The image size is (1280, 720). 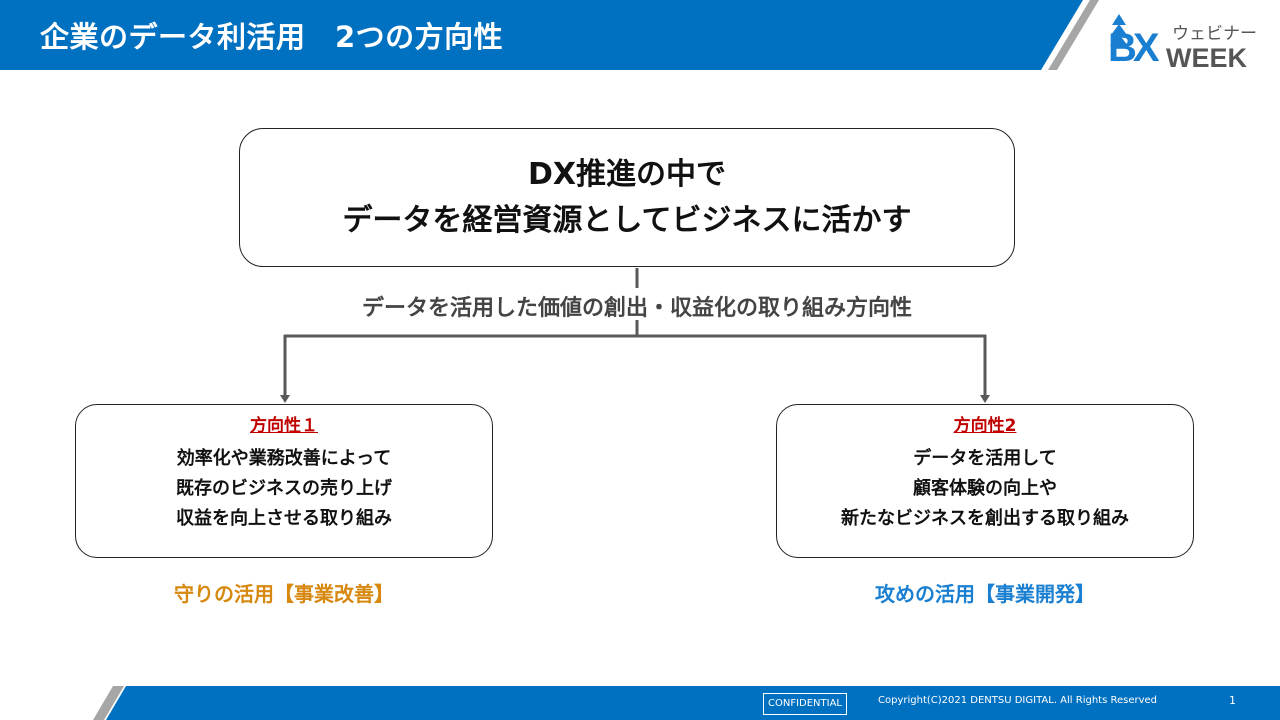 What do you see at coordinates (1232, 700) in the screenshot?
I see `page-number: 1` at bounding box center [1232, 700].